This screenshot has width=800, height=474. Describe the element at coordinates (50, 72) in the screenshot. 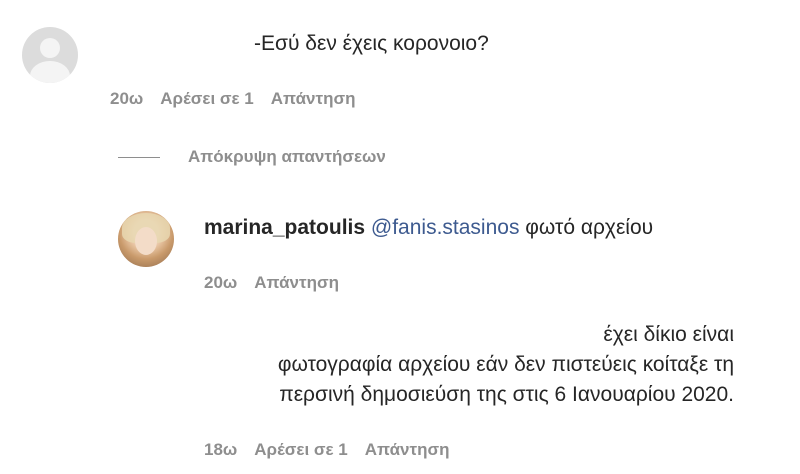

I see `avatar-body-shape` at that location.